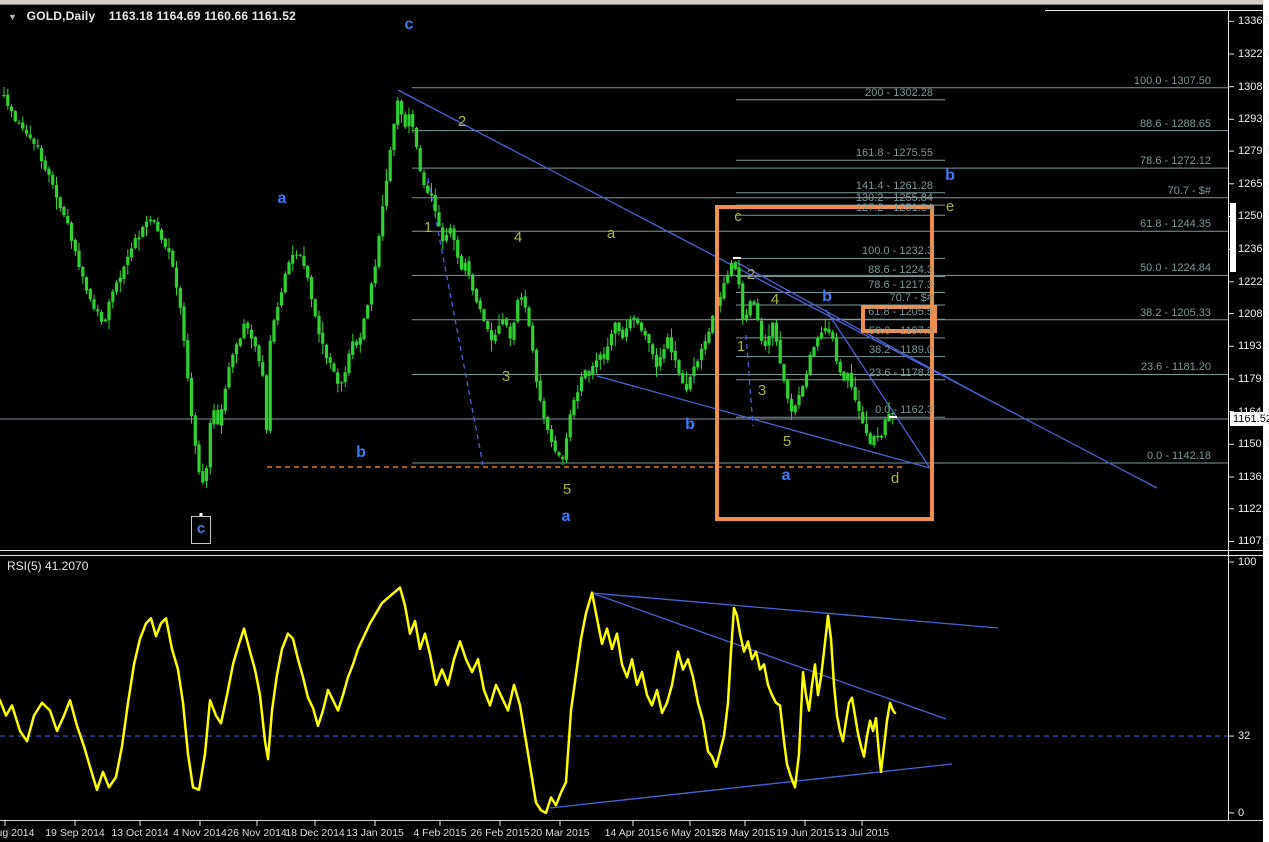 This screenshot has width=1269, height=842. Describe the element at coordinates (894, 153) in the screenshot. I see `fib-level-label: 161.8 - 1275.55` at that location.